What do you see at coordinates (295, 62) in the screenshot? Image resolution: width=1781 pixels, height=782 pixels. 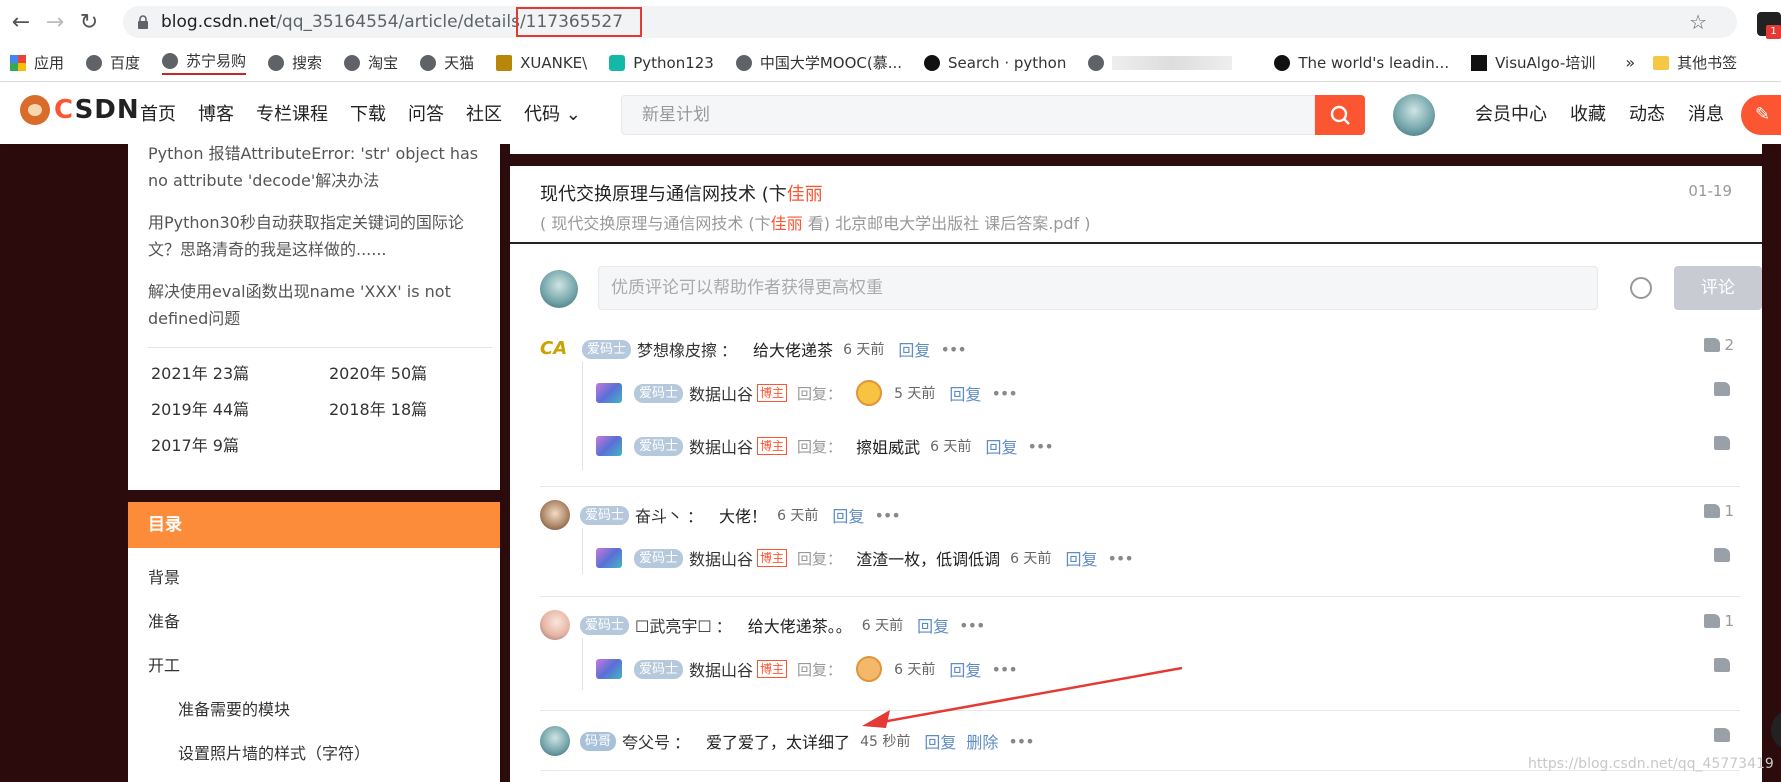 I see `bookmark-search: 搜索` at bounding box center [295, 62].